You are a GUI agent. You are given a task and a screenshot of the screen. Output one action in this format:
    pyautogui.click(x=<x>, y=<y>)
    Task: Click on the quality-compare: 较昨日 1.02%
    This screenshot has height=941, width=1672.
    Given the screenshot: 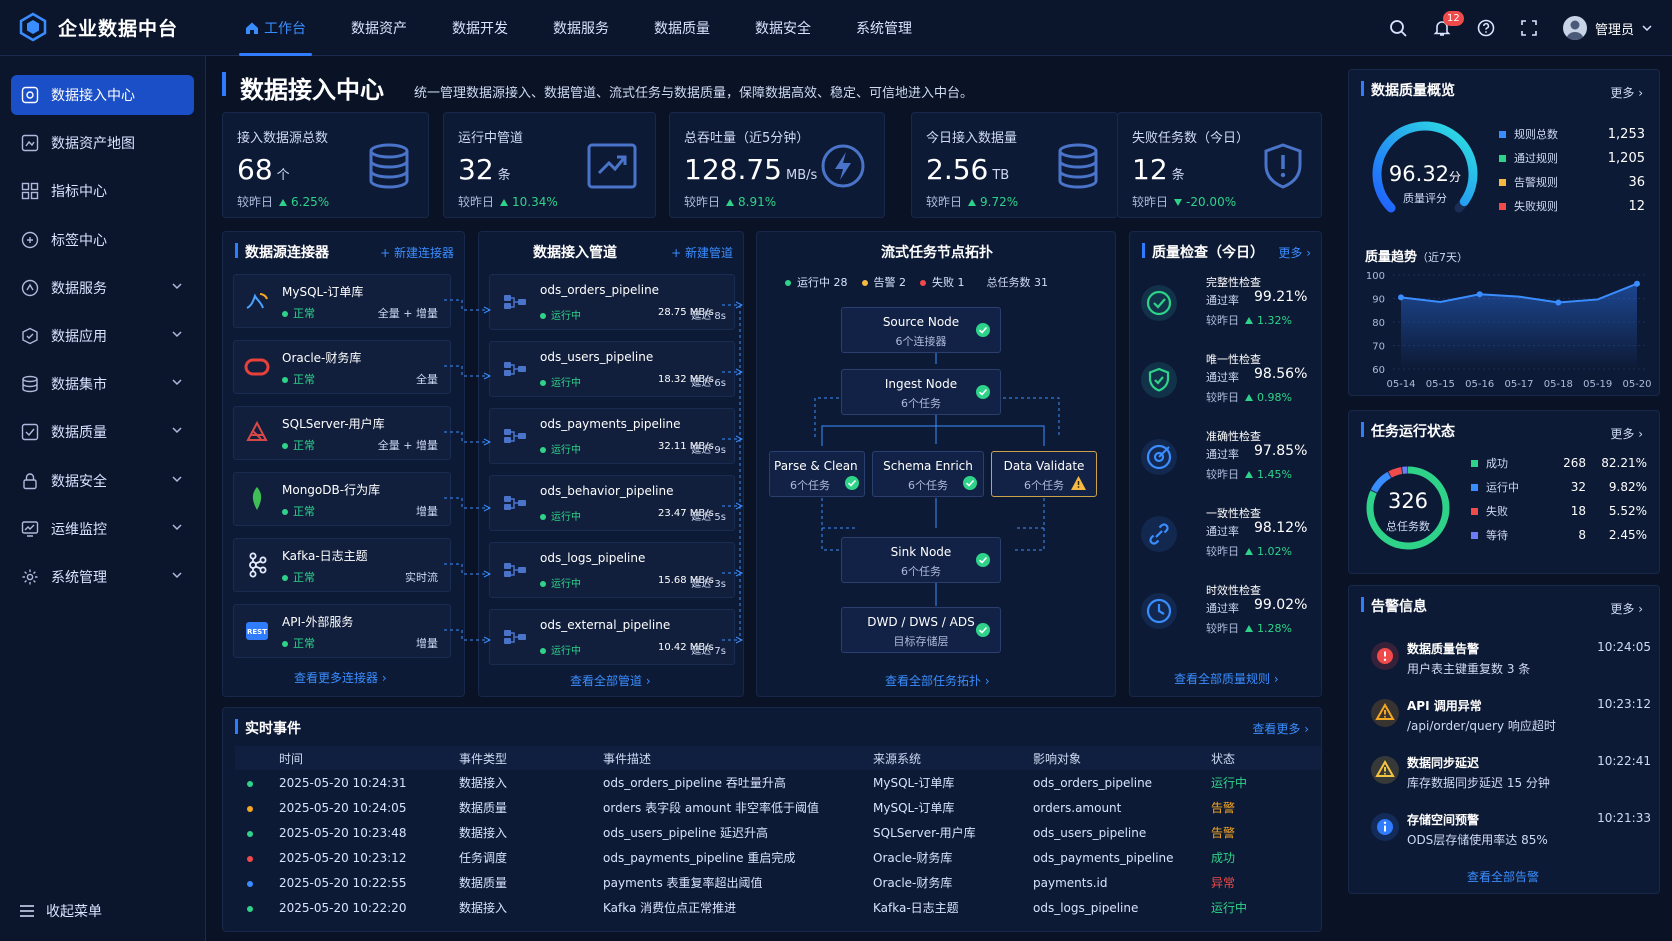 What is the action you would take?
    pyautogui.click(x=1249, y=551)
    